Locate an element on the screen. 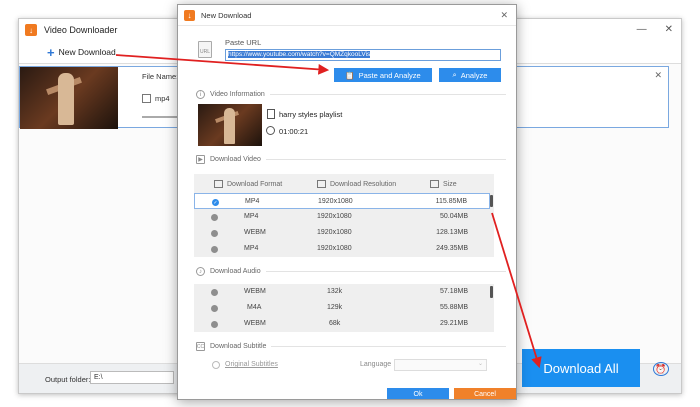  video-table-header: Download Format Download Resolution Size is located at coordinates (344, 183).